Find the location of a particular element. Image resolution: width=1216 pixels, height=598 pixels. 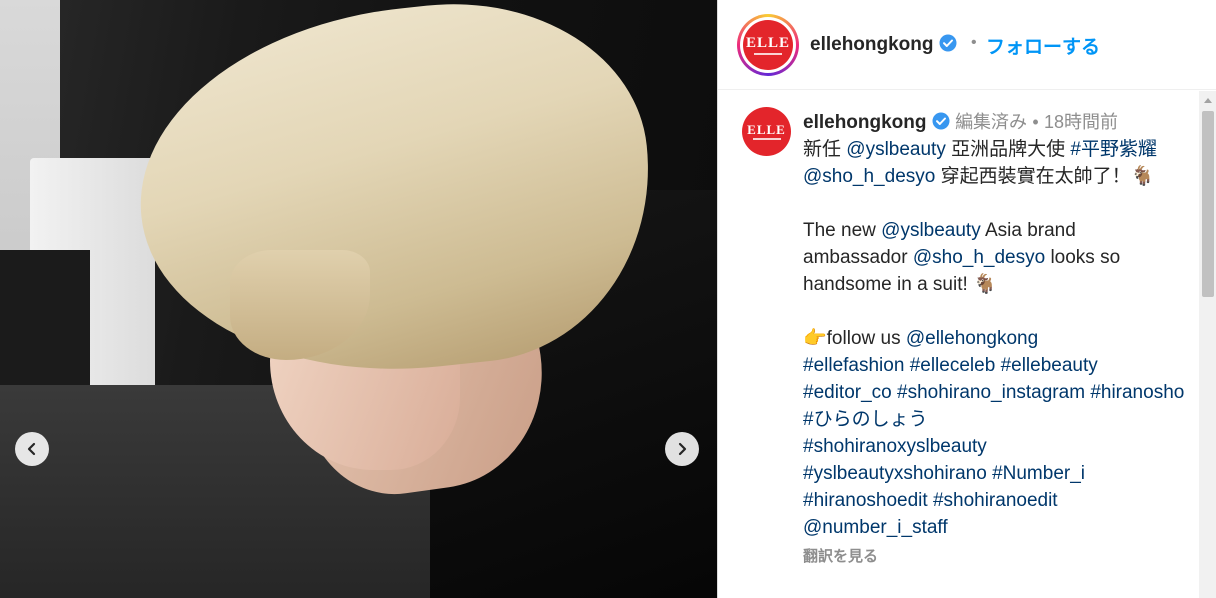

chevron-right-icon is located at coordinates (682, 449).